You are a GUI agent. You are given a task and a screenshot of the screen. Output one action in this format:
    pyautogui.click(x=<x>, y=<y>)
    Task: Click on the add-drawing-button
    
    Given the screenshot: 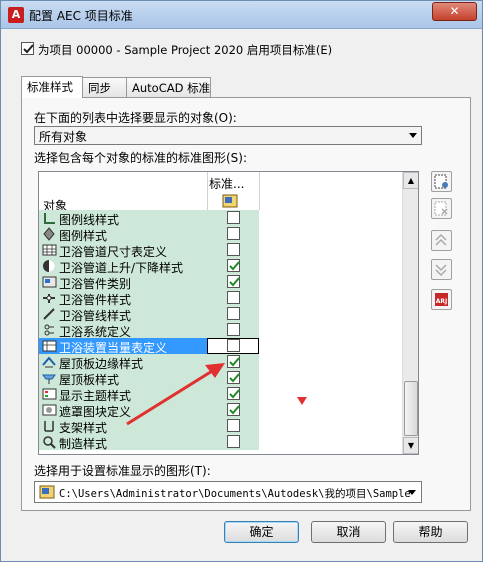 What is the action you would take?
    pyautogui.click(x=441, y=181)
    